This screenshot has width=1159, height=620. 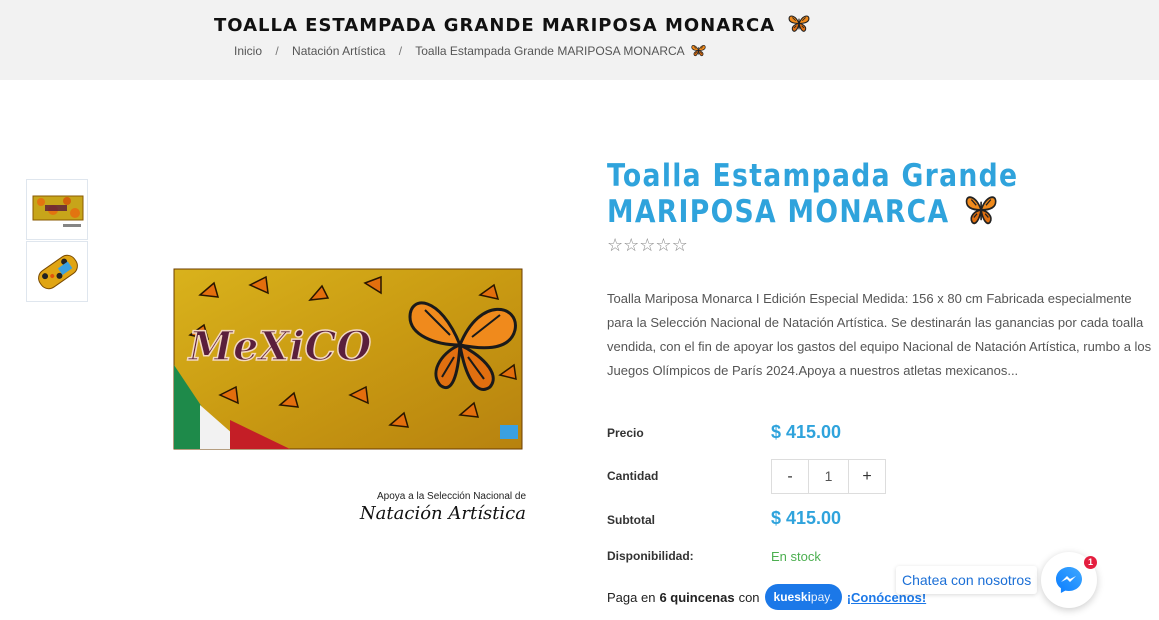 I want to click on chat-prompt-label: Chatea con nosotros, so click(x=967, y=580).